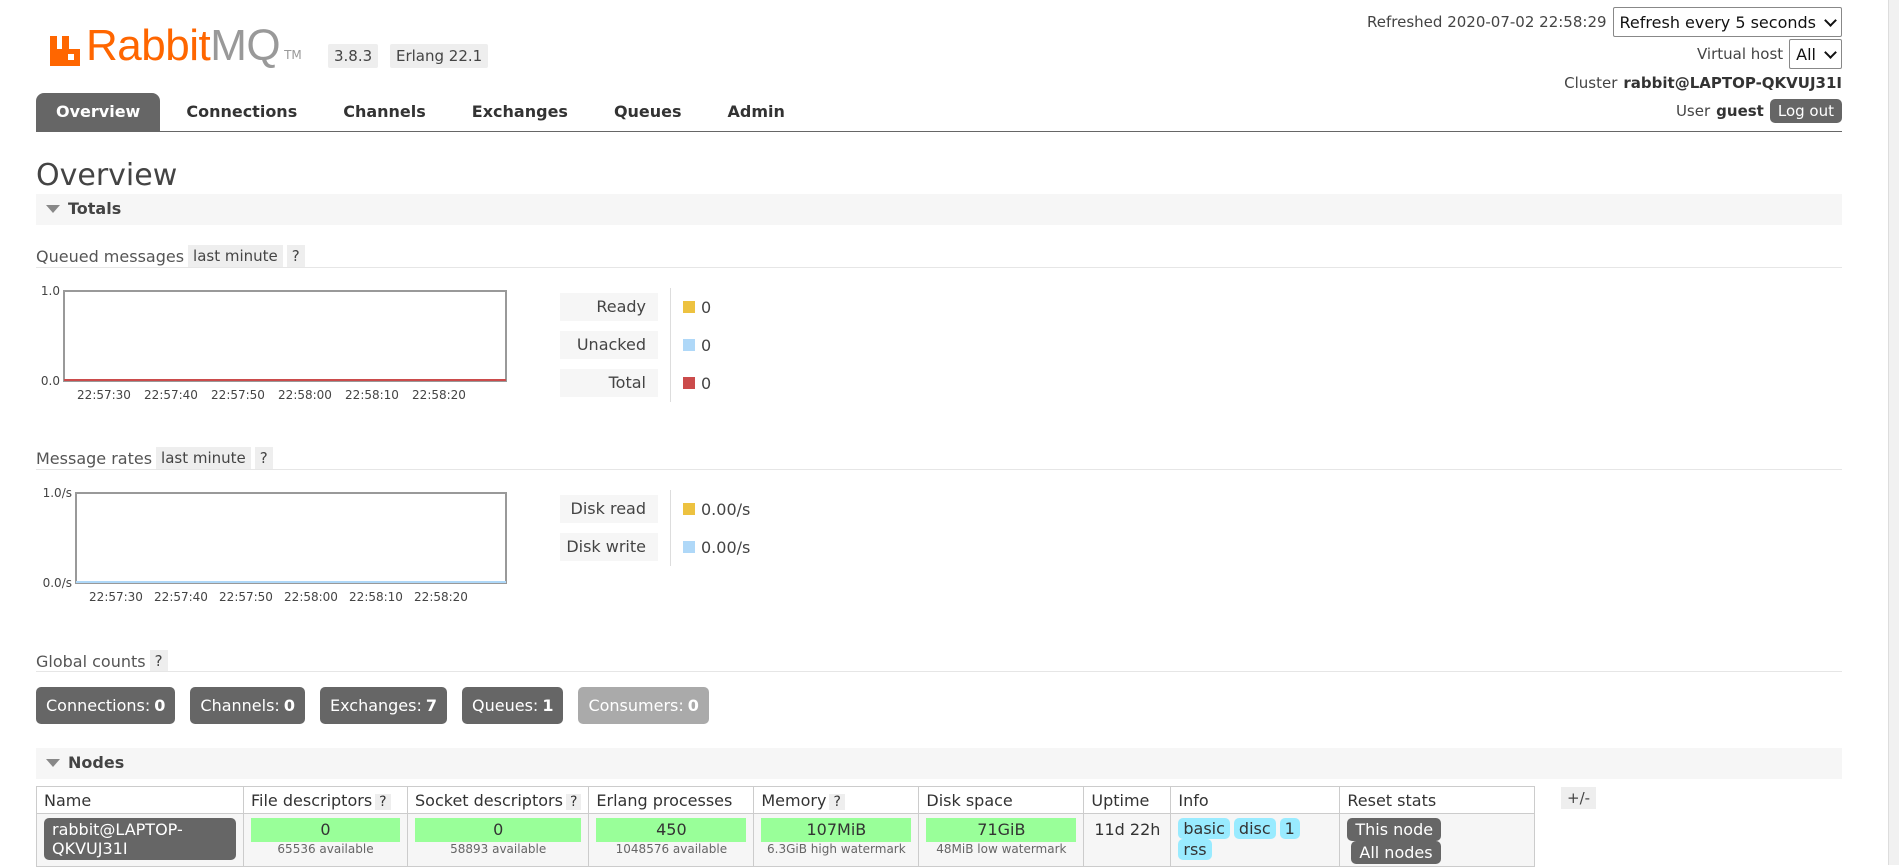 The image size is (1899, 867). I want to click on y-tick-label: 0.0/s, so click(57, 583).